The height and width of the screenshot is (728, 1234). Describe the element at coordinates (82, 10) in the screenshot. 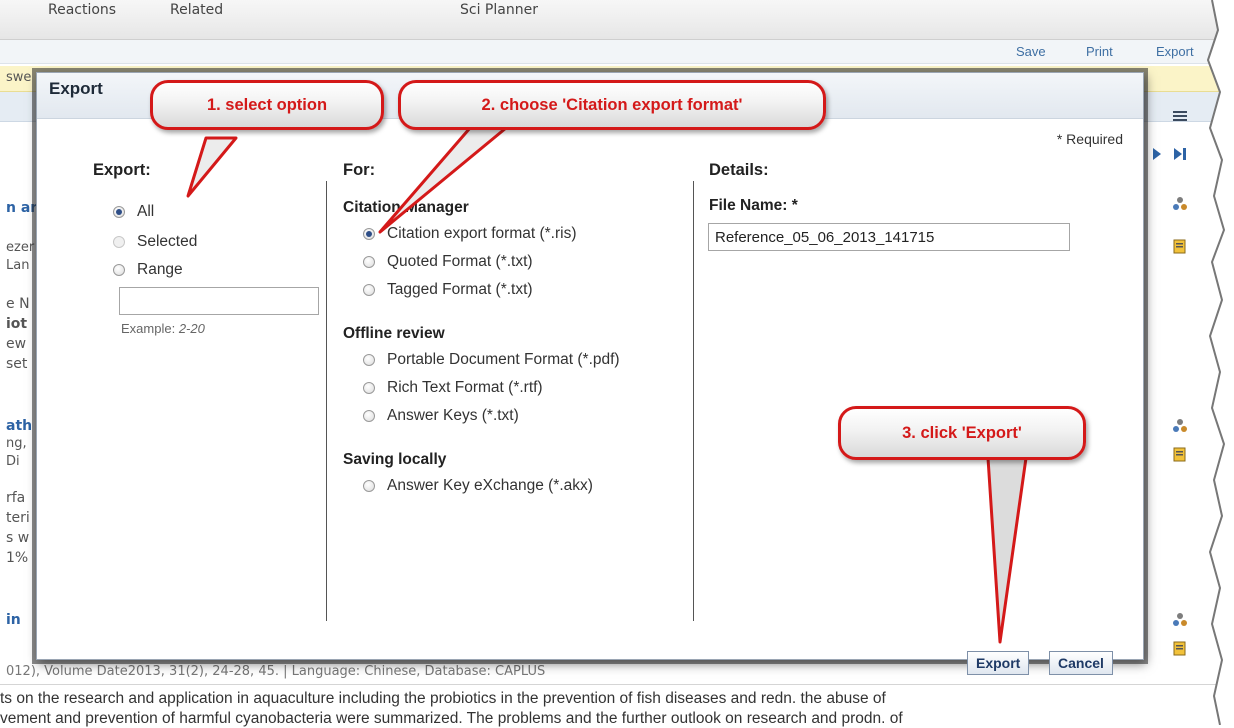

I see `bg-tab-reactions: Reactions` at that location.